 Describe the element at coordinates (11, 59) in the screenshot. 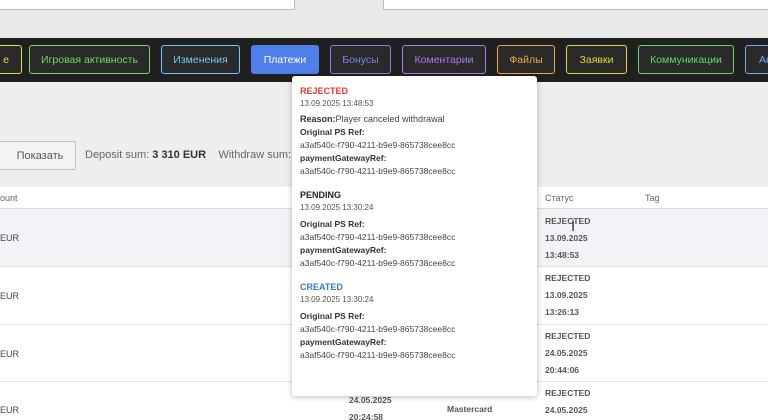

I see `tab-e: е` at that location.